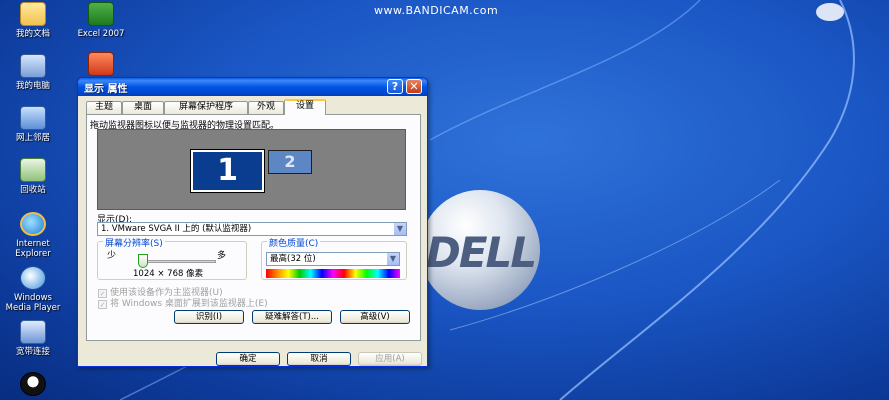 The width and height of the screenshot is (889, 400). Describe the element at coordinates (33, 190) in the screenshot. I see `desktop-icon-label: 回收站` at that location.